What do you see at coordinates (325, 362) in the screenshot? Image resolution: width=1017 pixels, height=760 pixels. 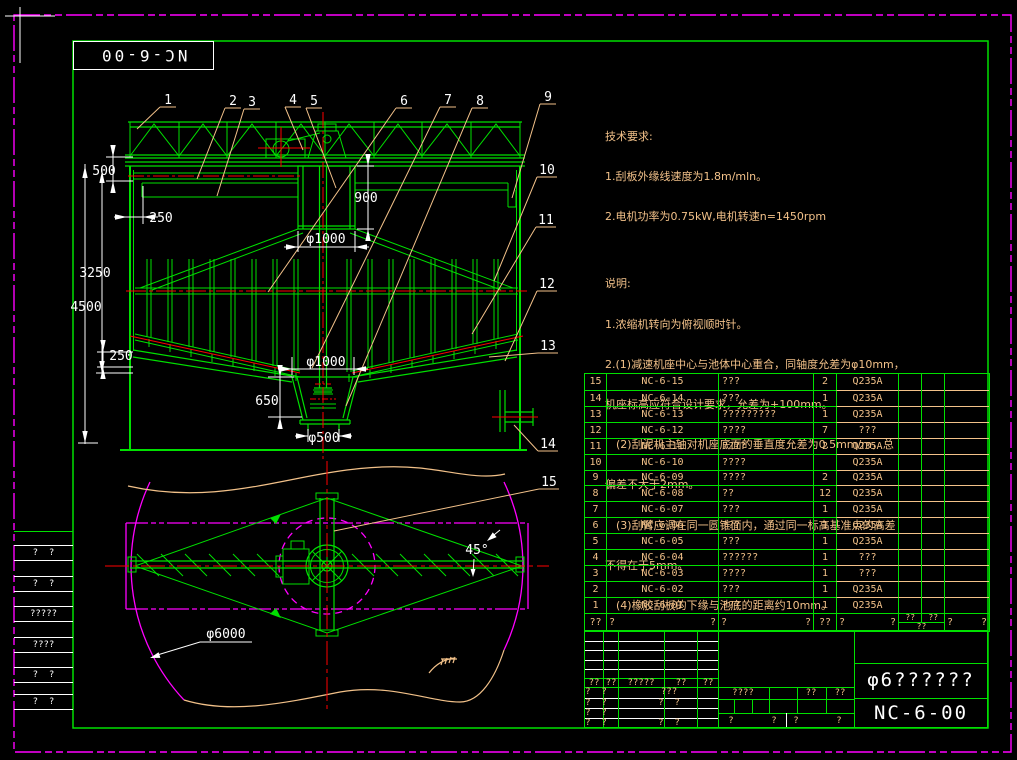 I see `dim-dia1000-bottom: φ1000` at bounding box center [325, 362].